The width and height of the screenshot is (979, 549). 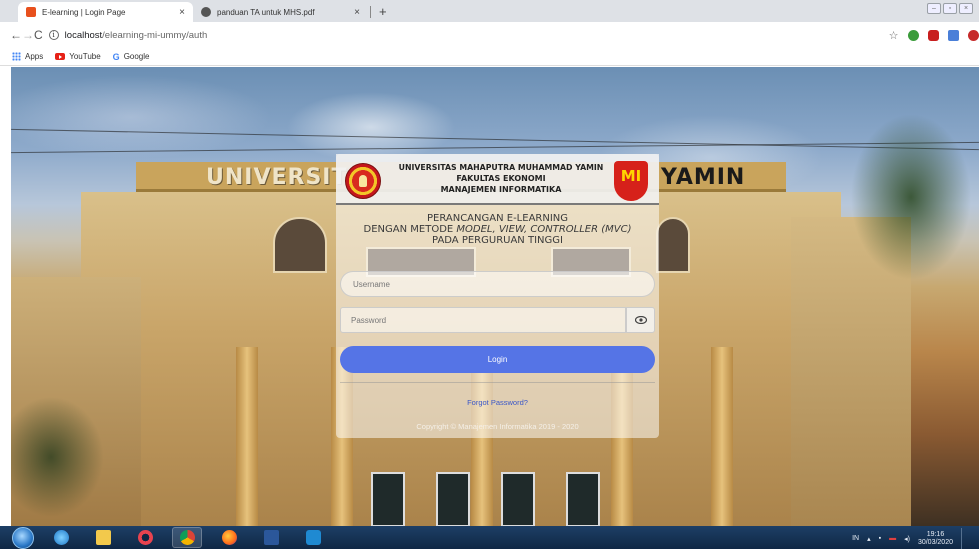 I want to click on clock: 19:16 30/03/2020, so click(x=935, y=539).